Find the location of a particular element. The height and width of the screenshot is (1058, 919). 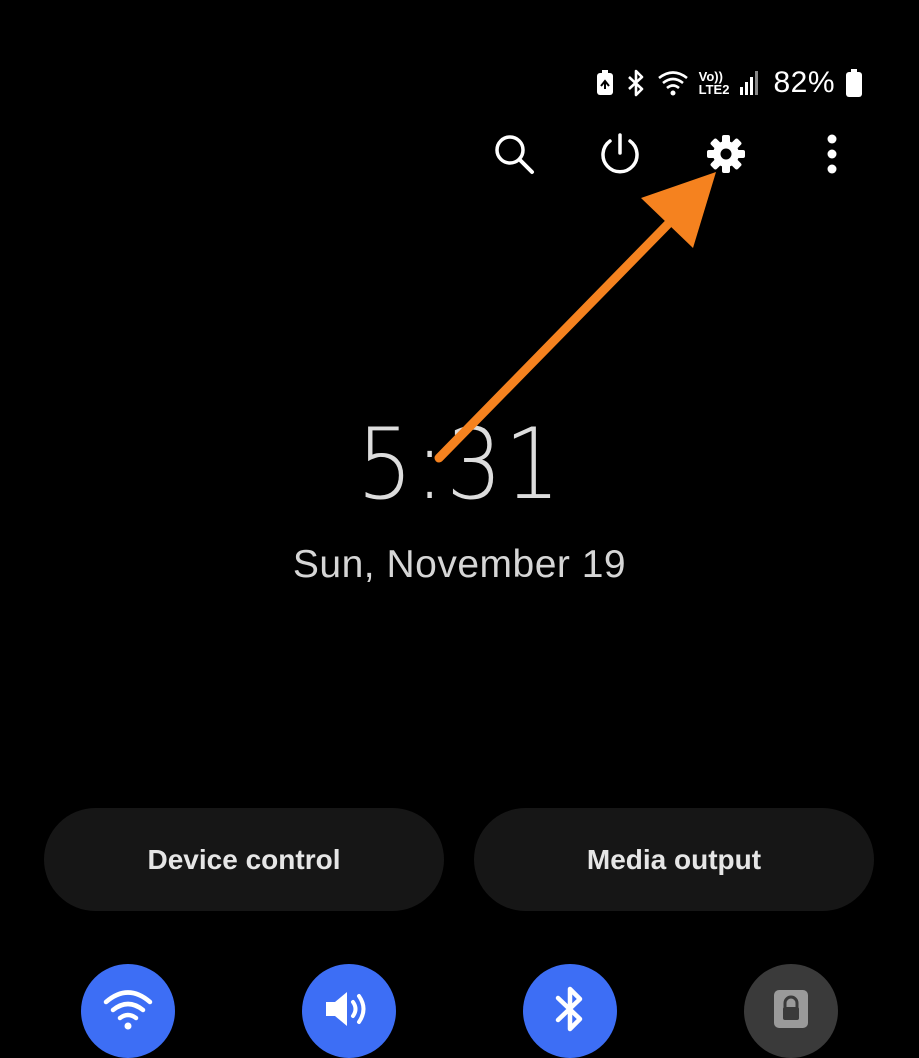

sound-toggle is located at coordinates (349, 1011).